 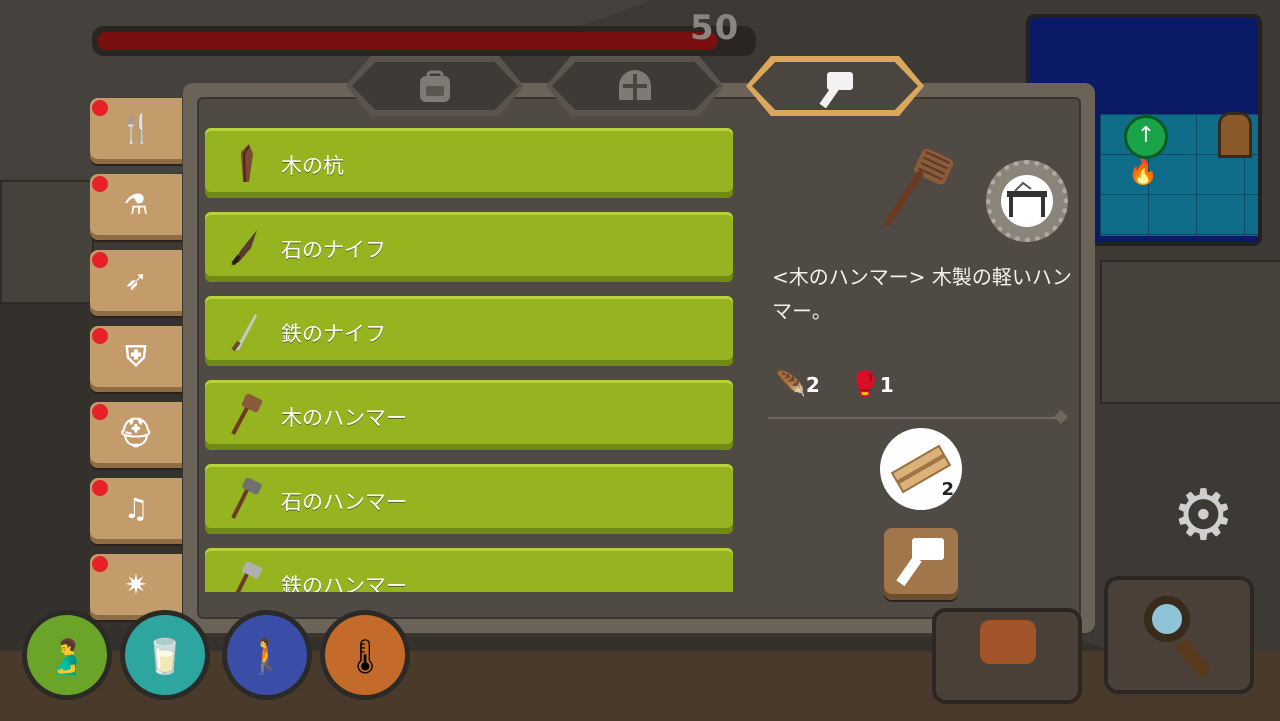 I want to click on recipe-label: 木の杭, so click(x=312, y=166).